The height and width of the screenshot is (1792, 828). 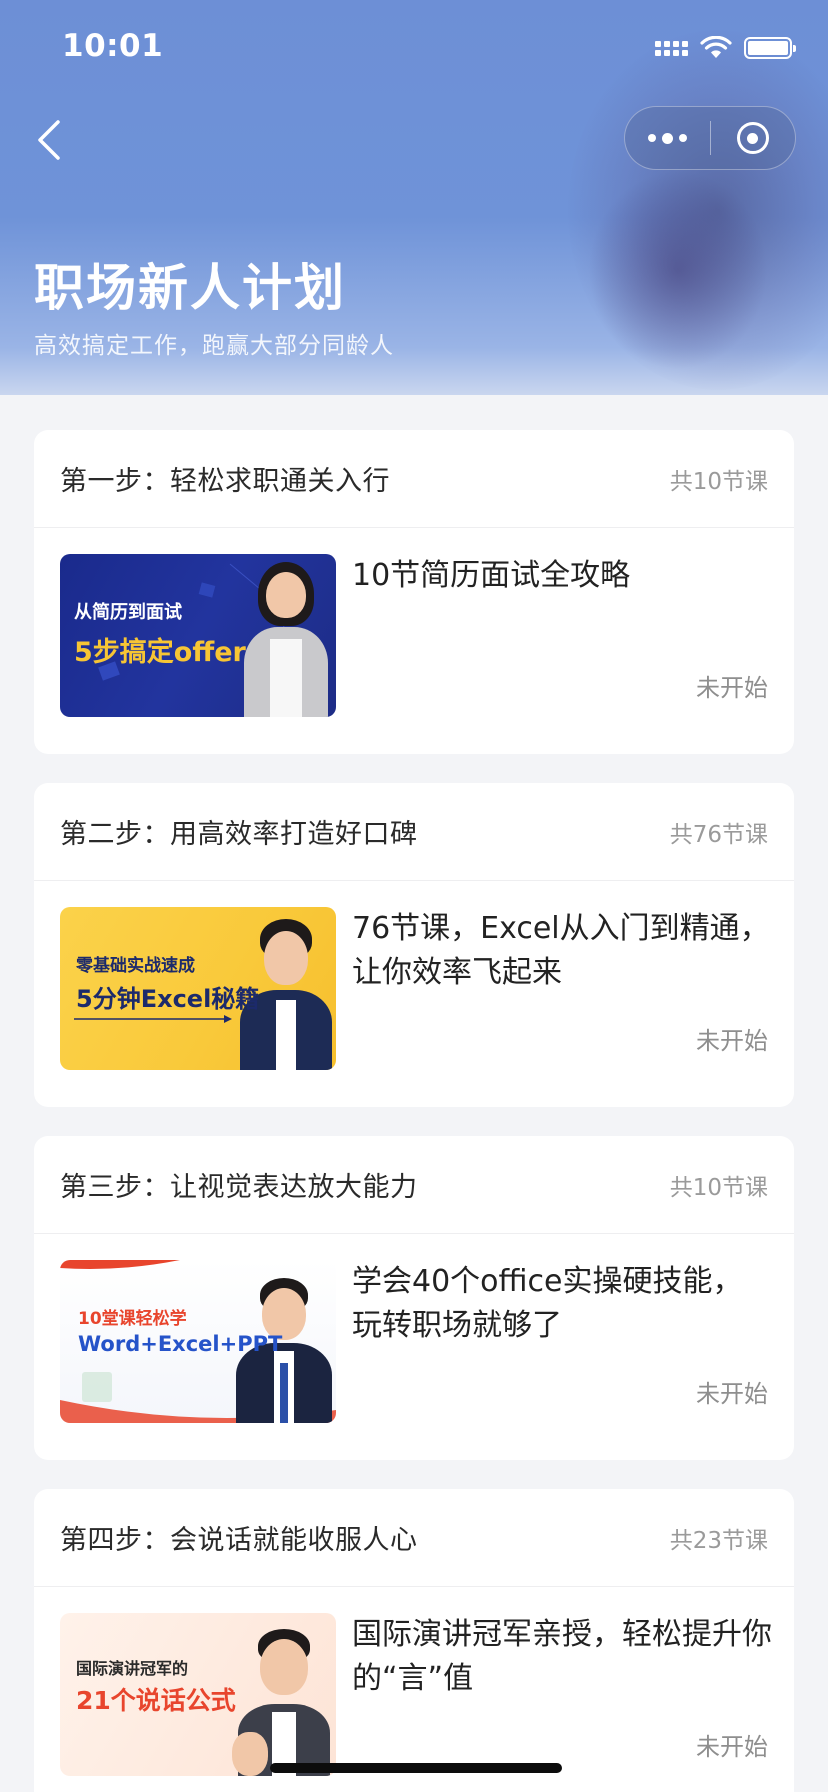 I want to click on course-item: 国际演讲冠军的 21个说话公式 国际演讲冠军亲授，轻松提升你的“言”值 未开始, so click(x=414, y=1689).